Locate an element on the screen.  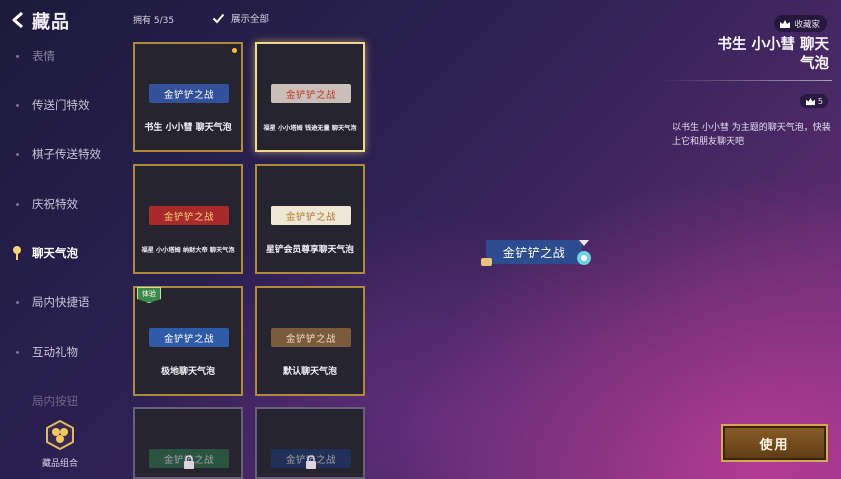
card-name: 书生 小小彗 聊天气泡 is located at coordinates (188, 128).